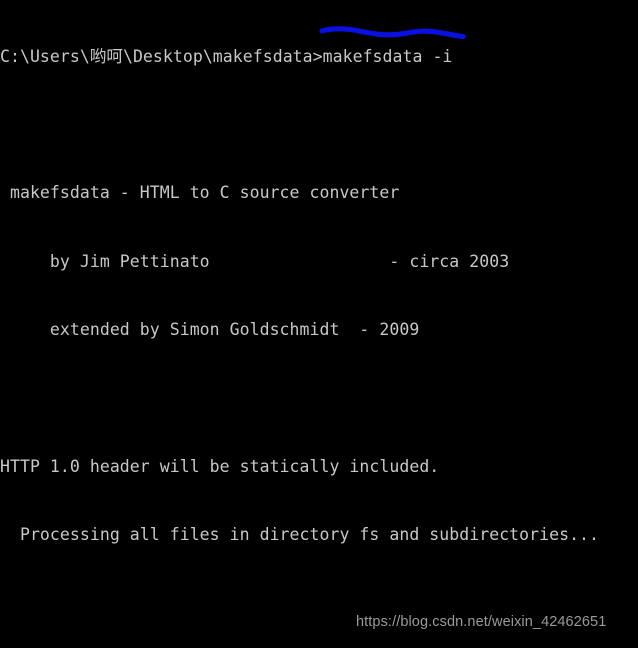 This screenshot has width=638, height=648. I want to click on csdn-blog-watermark: https://blog.csdn.net/weixin_42462651, so click(481, 622).